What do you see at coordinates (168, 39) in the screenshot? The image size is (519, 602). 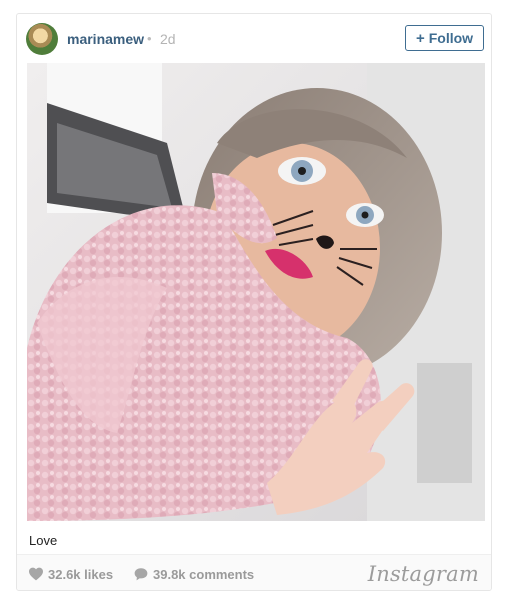 I see `post-time: 2d` at bounding box center [168, 39].